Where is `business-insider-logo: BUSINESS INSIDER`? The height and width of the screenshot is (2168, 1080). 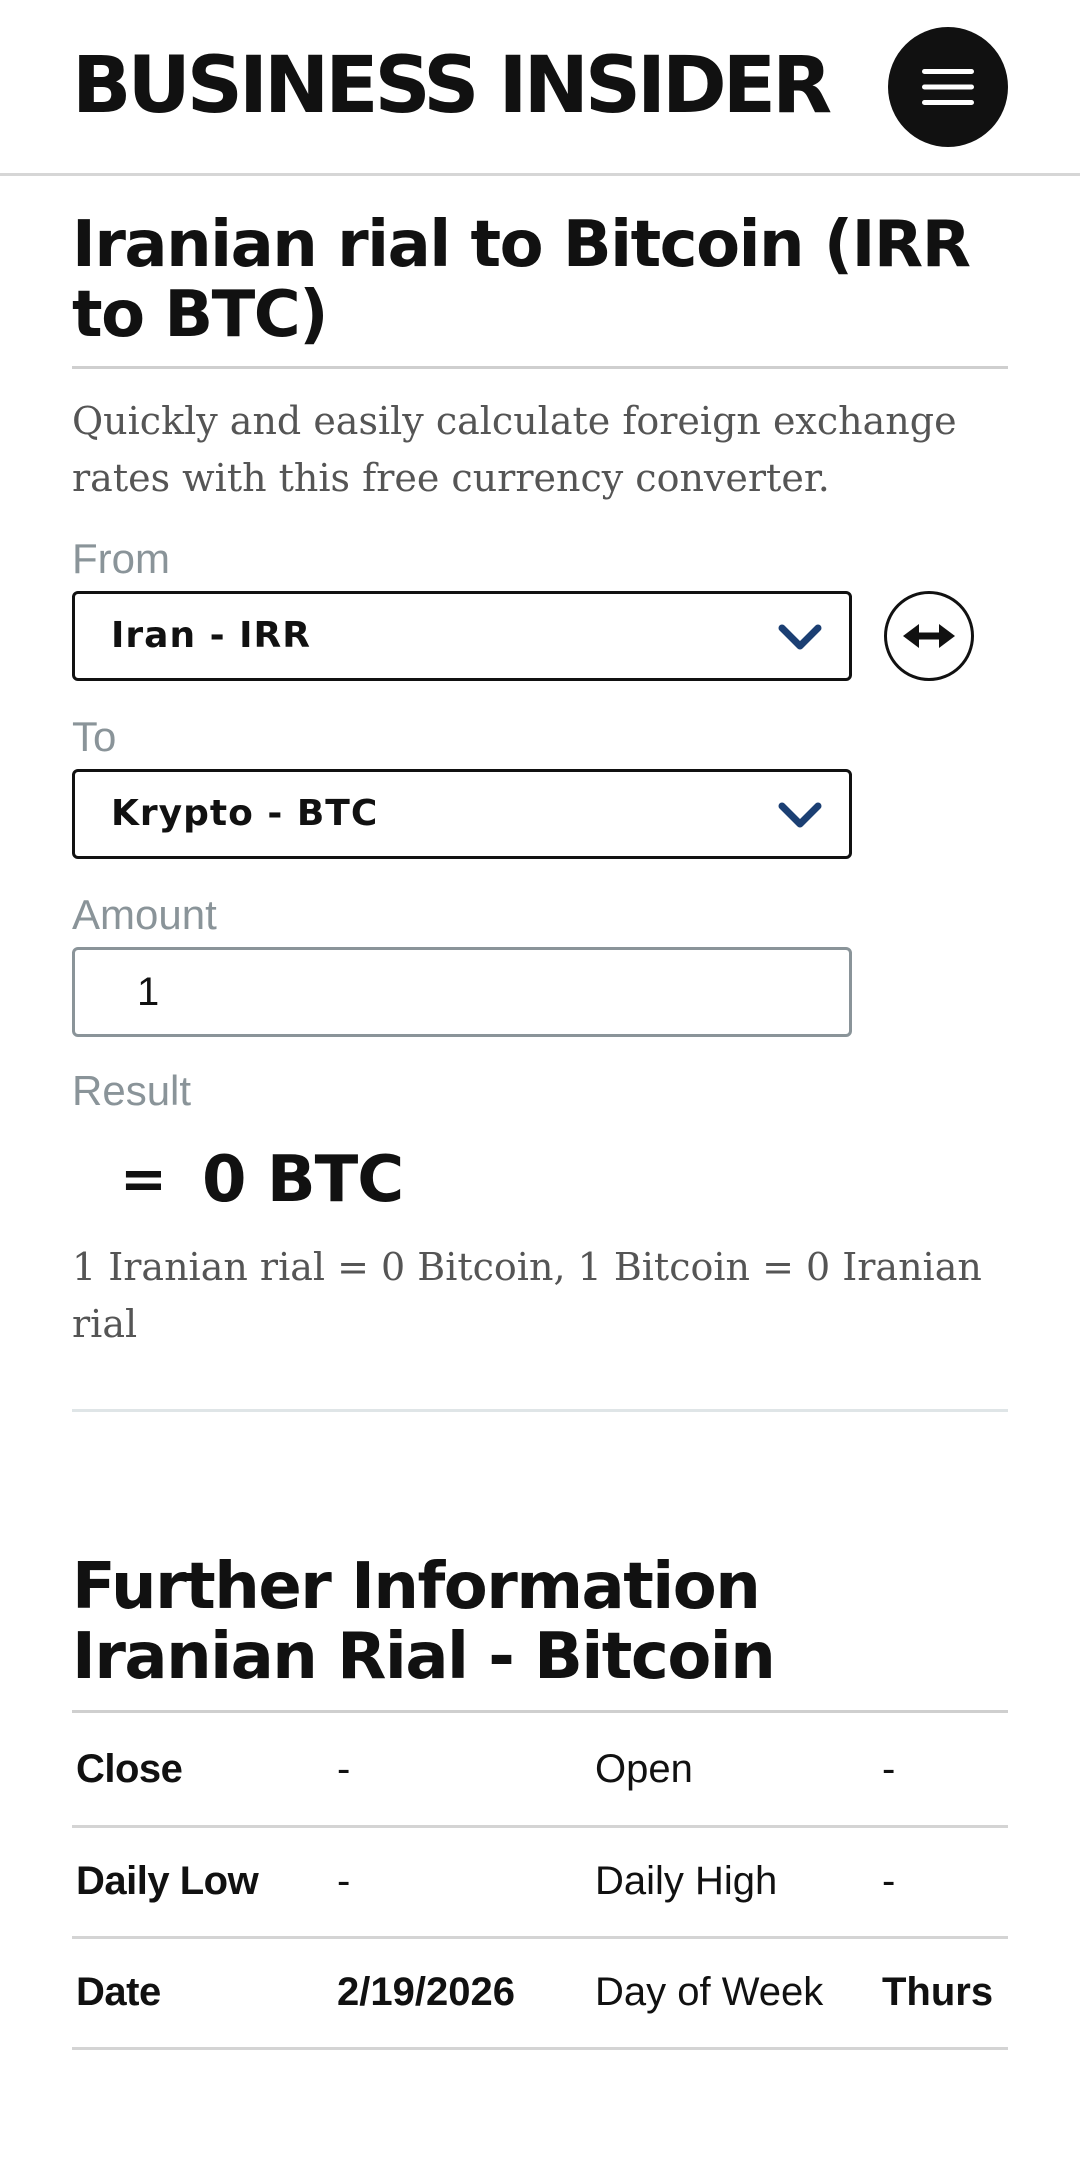 business-insider-logo: BUSINESS INSIDER is located at coordinates (452, 86).